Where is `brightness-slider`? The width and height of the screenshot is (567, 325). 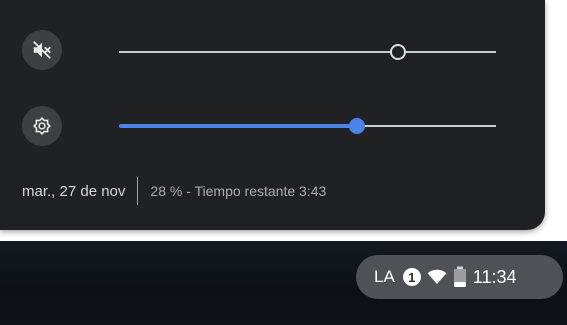 brightness-slider is located at coordinates (307, 126).